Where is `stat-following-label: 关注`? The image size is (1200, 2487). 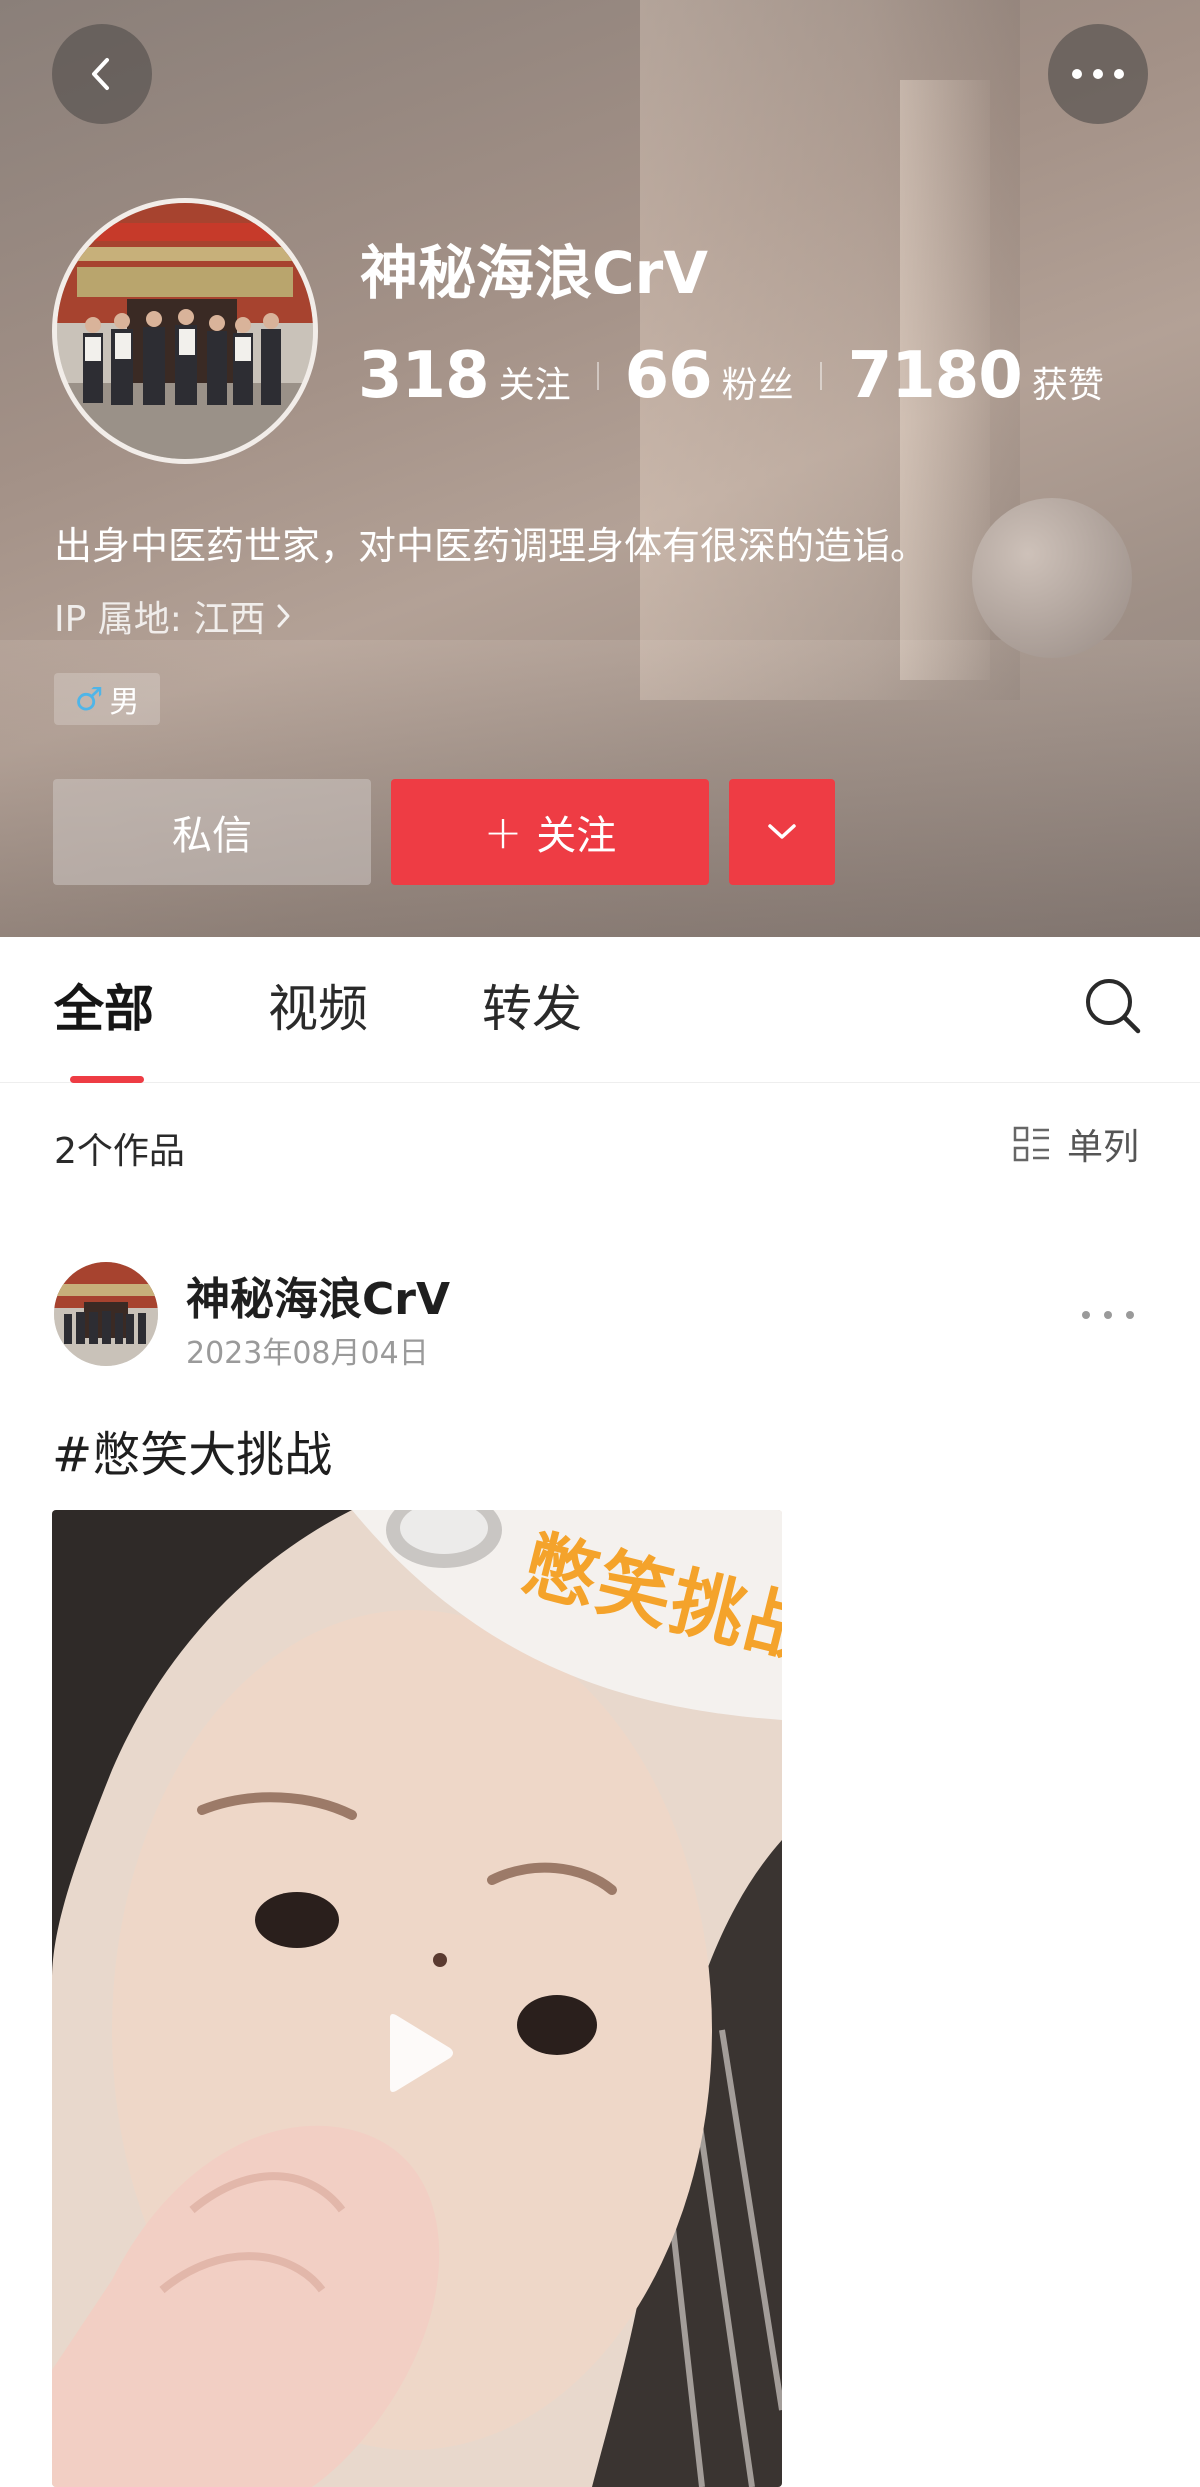 stat-following-label: 关注 is located at coordinates (534, 385).